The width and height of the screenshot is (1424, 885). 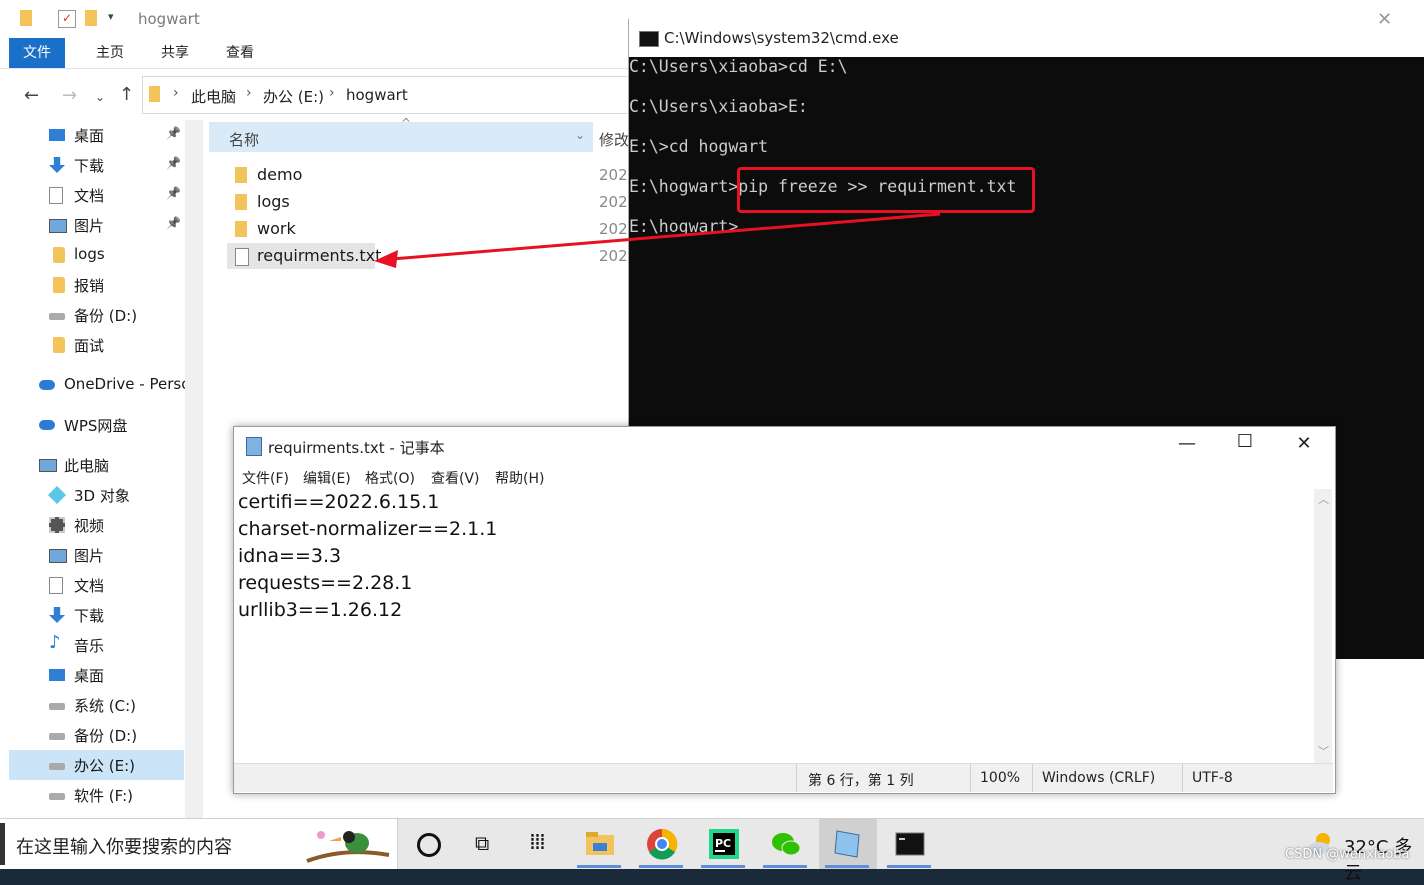 What do you see at coordinates (427, 229) in the screenshot?
I see `file-row: work` at bounding box center [427, 229].